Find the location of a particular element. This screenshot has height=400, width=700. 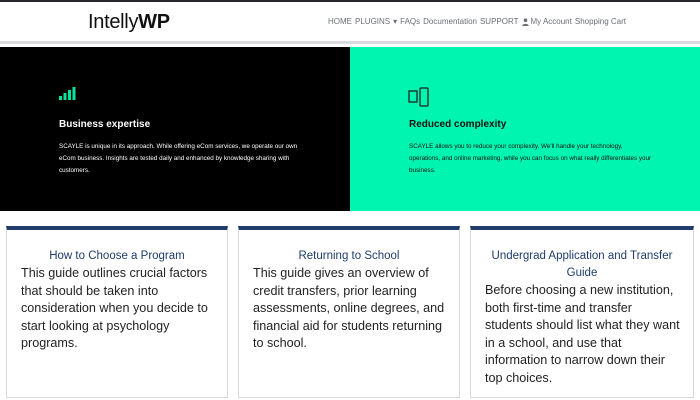

devices-icon is located at coordinates (419, 99).